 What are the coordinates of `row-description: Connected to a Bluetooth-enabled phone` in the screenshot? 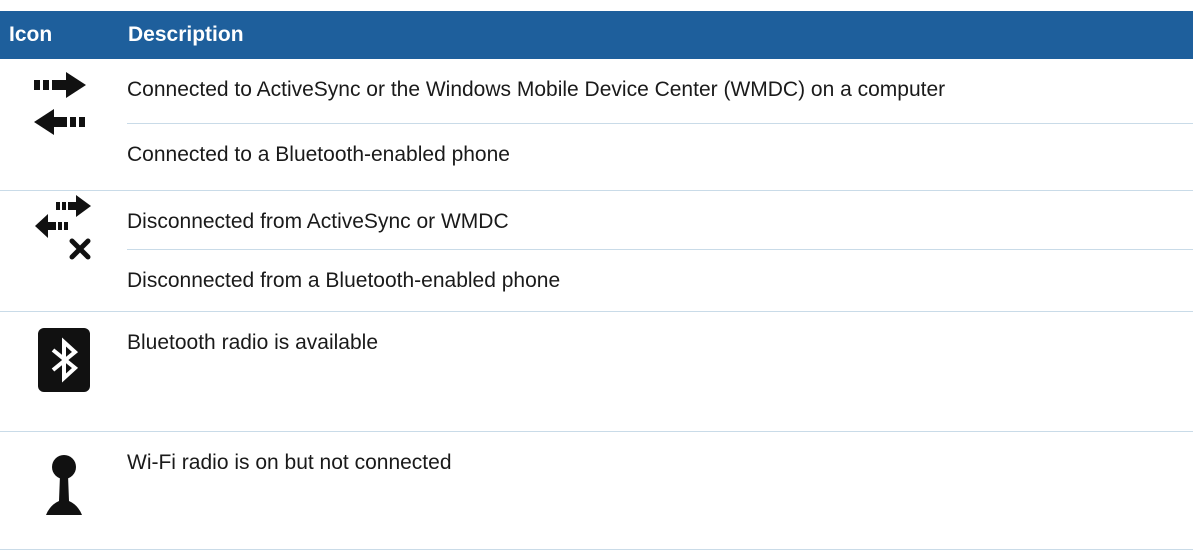 It's located at (318, 154).